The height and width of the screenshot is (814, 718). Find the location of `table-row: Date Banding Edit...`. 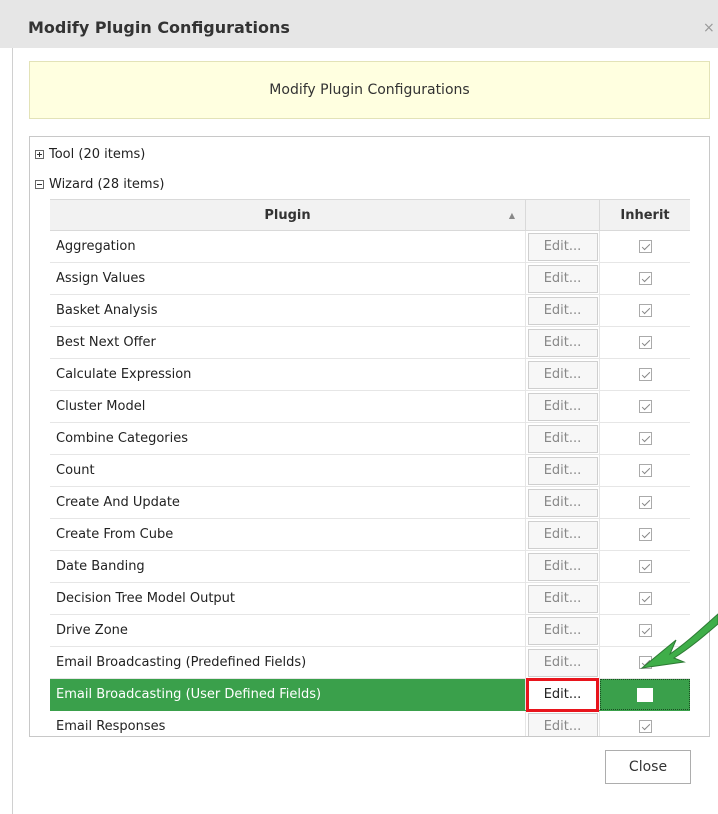

table-row: Date Banding Edit... is located at coordinates (370, 567).